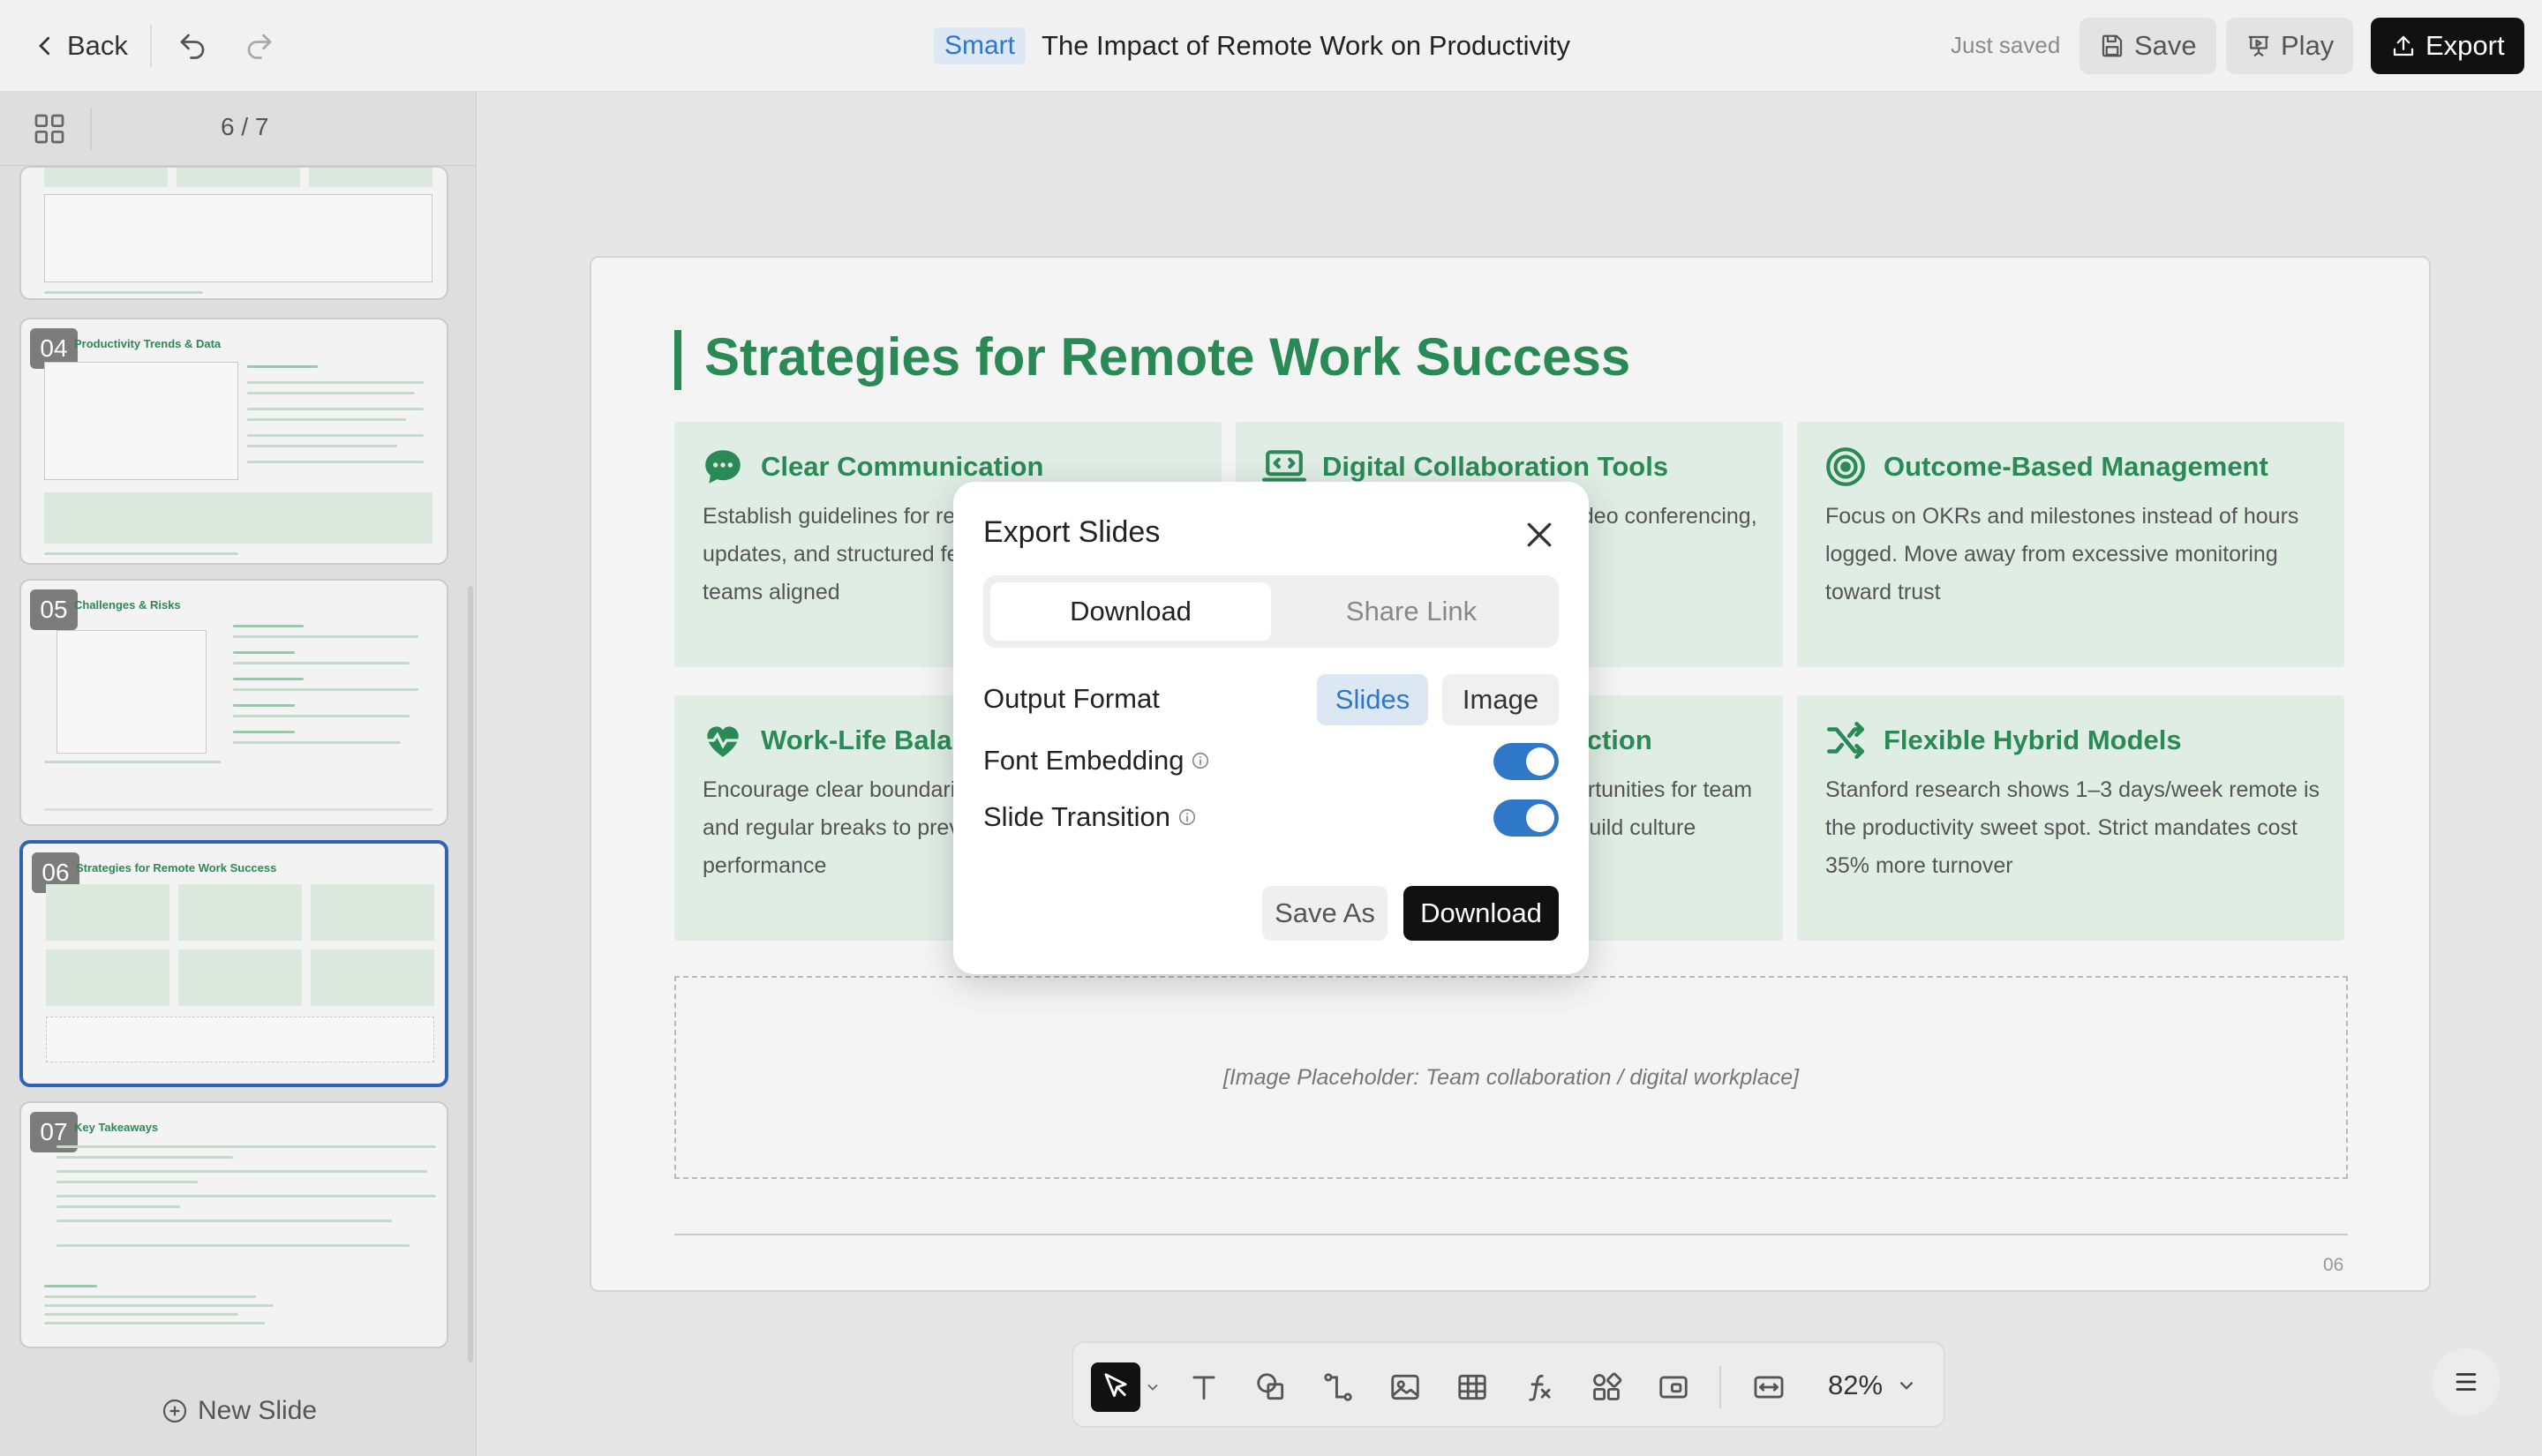  I want to click on redo-icon, so click(259, 46).